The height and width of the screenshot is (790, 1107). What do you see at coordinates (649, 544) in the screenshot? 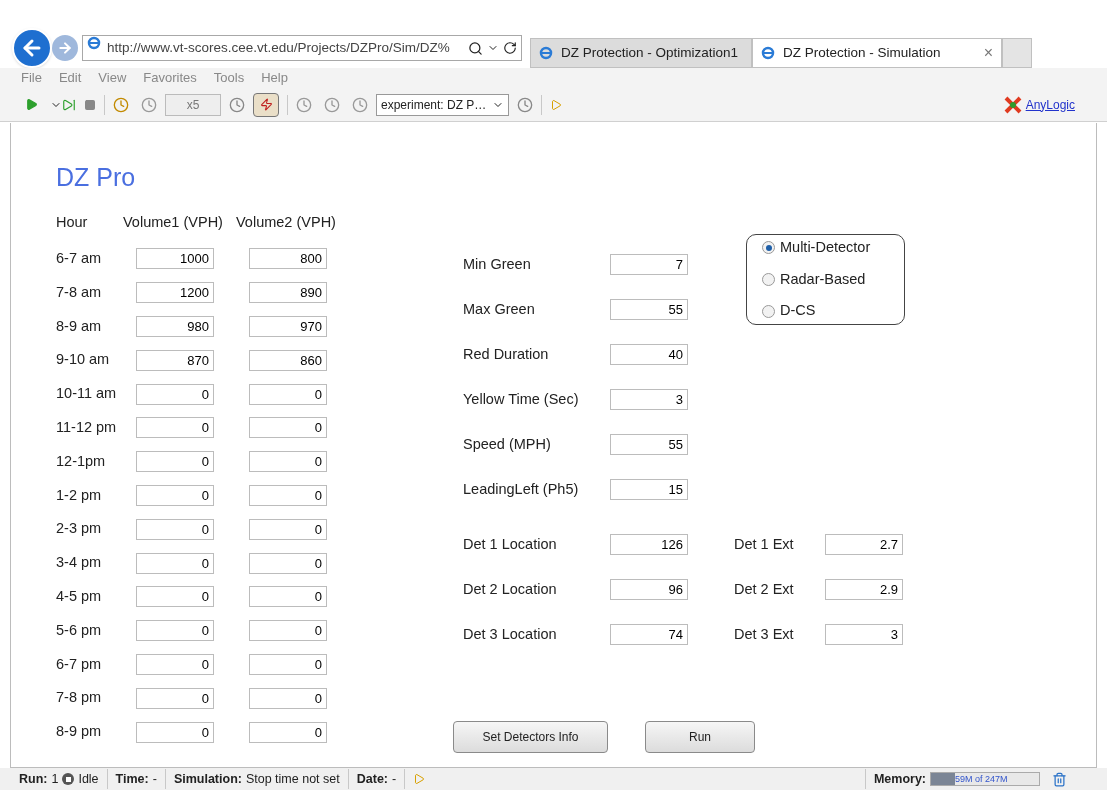
I see `number-field: 126` at bounding box center [649, 544].